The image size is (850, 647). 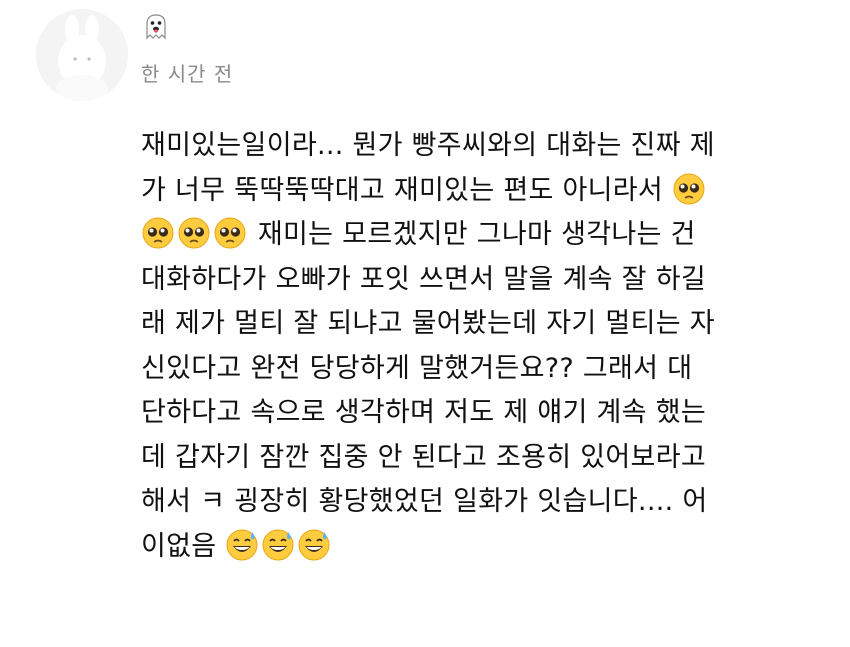 What do you see at coordinates (423, 279) in the screenshot?
I see `comment-line-4: 대화하다가 오빠가 포잇 쓰면서 말을 계속 잘 하길` at bounding box center [423, 279].